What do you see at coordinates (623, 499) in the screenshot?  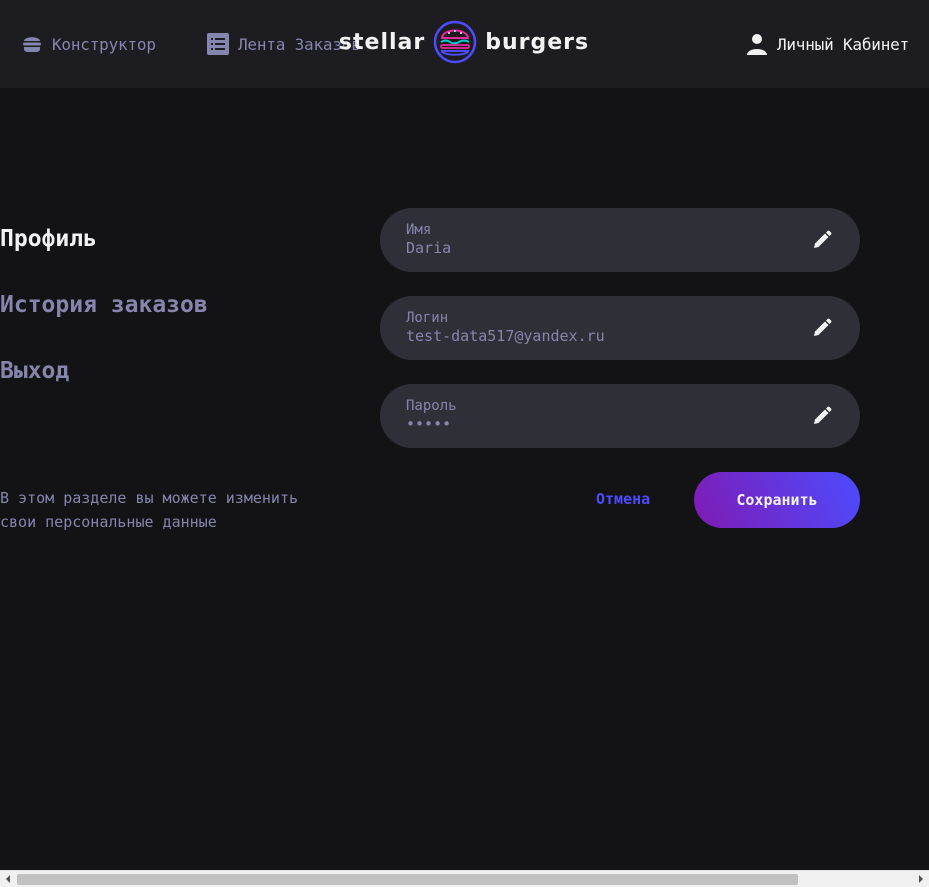 I see `cancel-button: Отмена` at bounding box center [623, 499].